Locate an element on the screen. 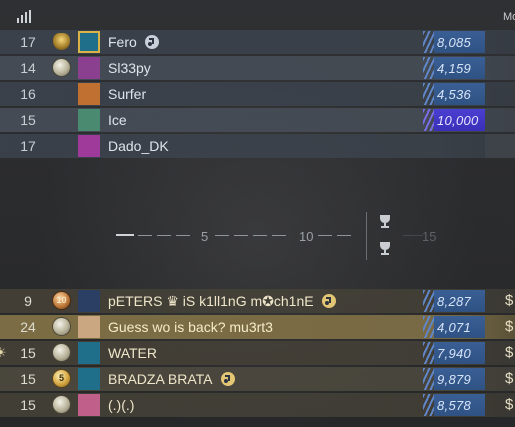 The width and height of the screenshot is (515, 427). player-name-text: Dado_DK is located at coordinates (138, 146).